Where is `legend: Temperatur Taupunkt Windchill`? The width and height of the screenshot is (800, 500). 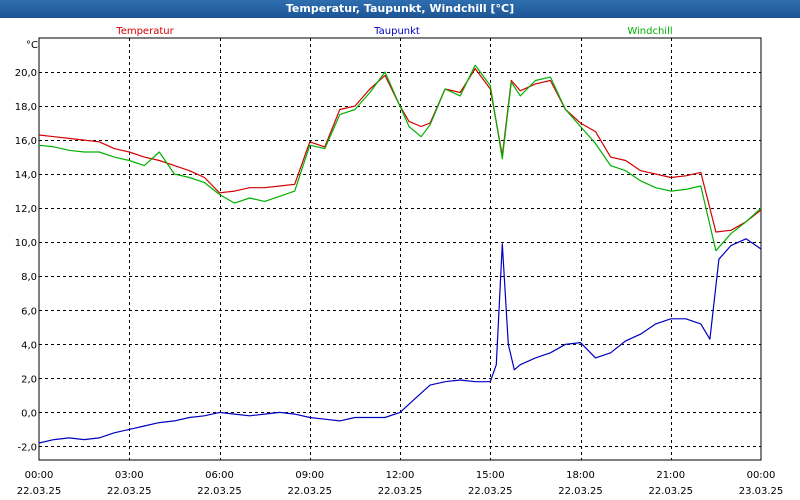
legend: Temperatur Taupunkt Windchill is located at coordinates (393, 31).